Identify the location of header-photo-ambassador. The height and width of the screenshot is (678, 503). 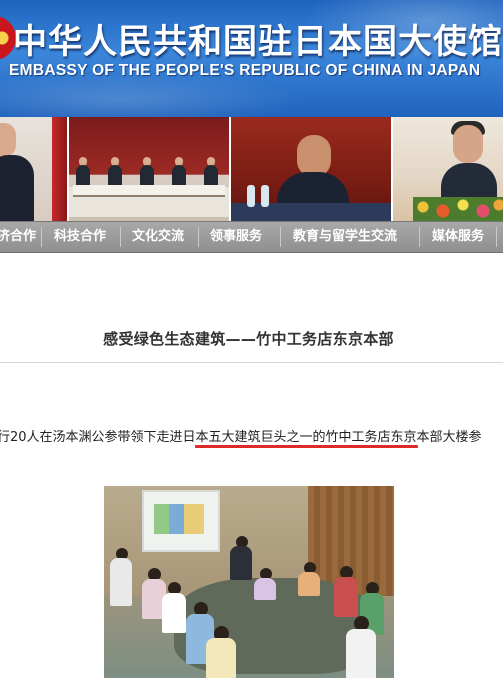
(33, 169).